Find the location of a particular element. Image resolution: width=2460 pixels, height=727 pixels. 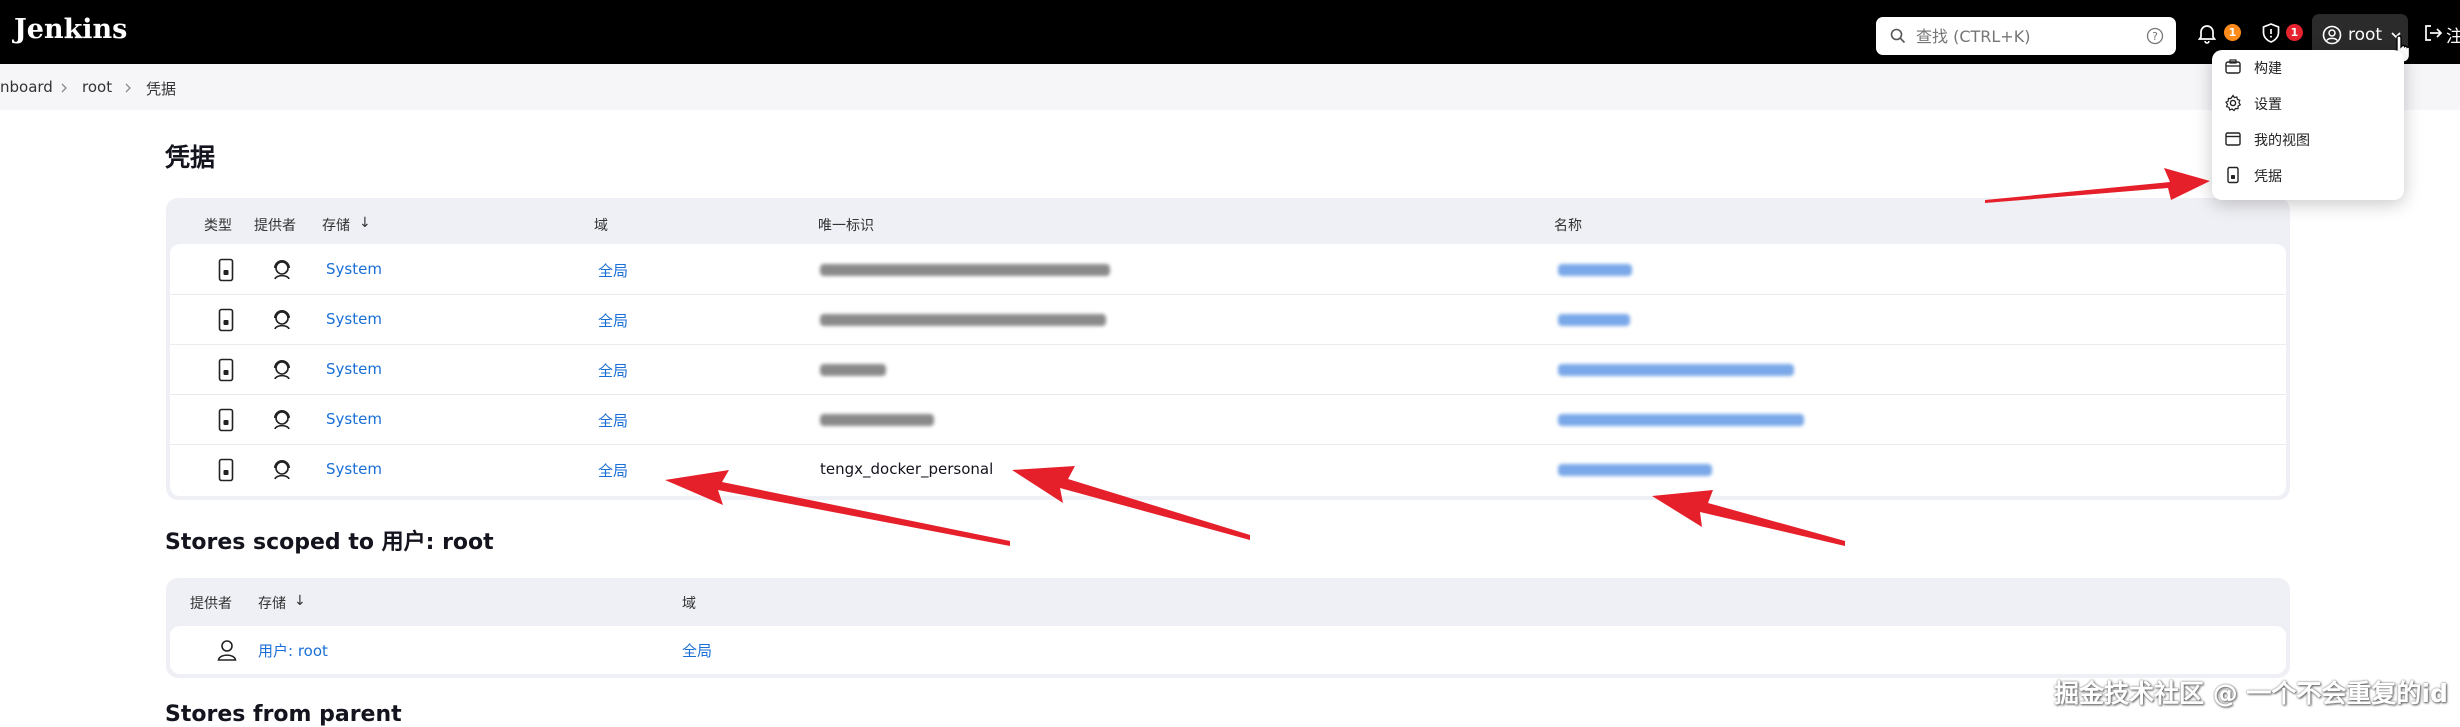

logout-icon is located at coordinates (2433, 33).